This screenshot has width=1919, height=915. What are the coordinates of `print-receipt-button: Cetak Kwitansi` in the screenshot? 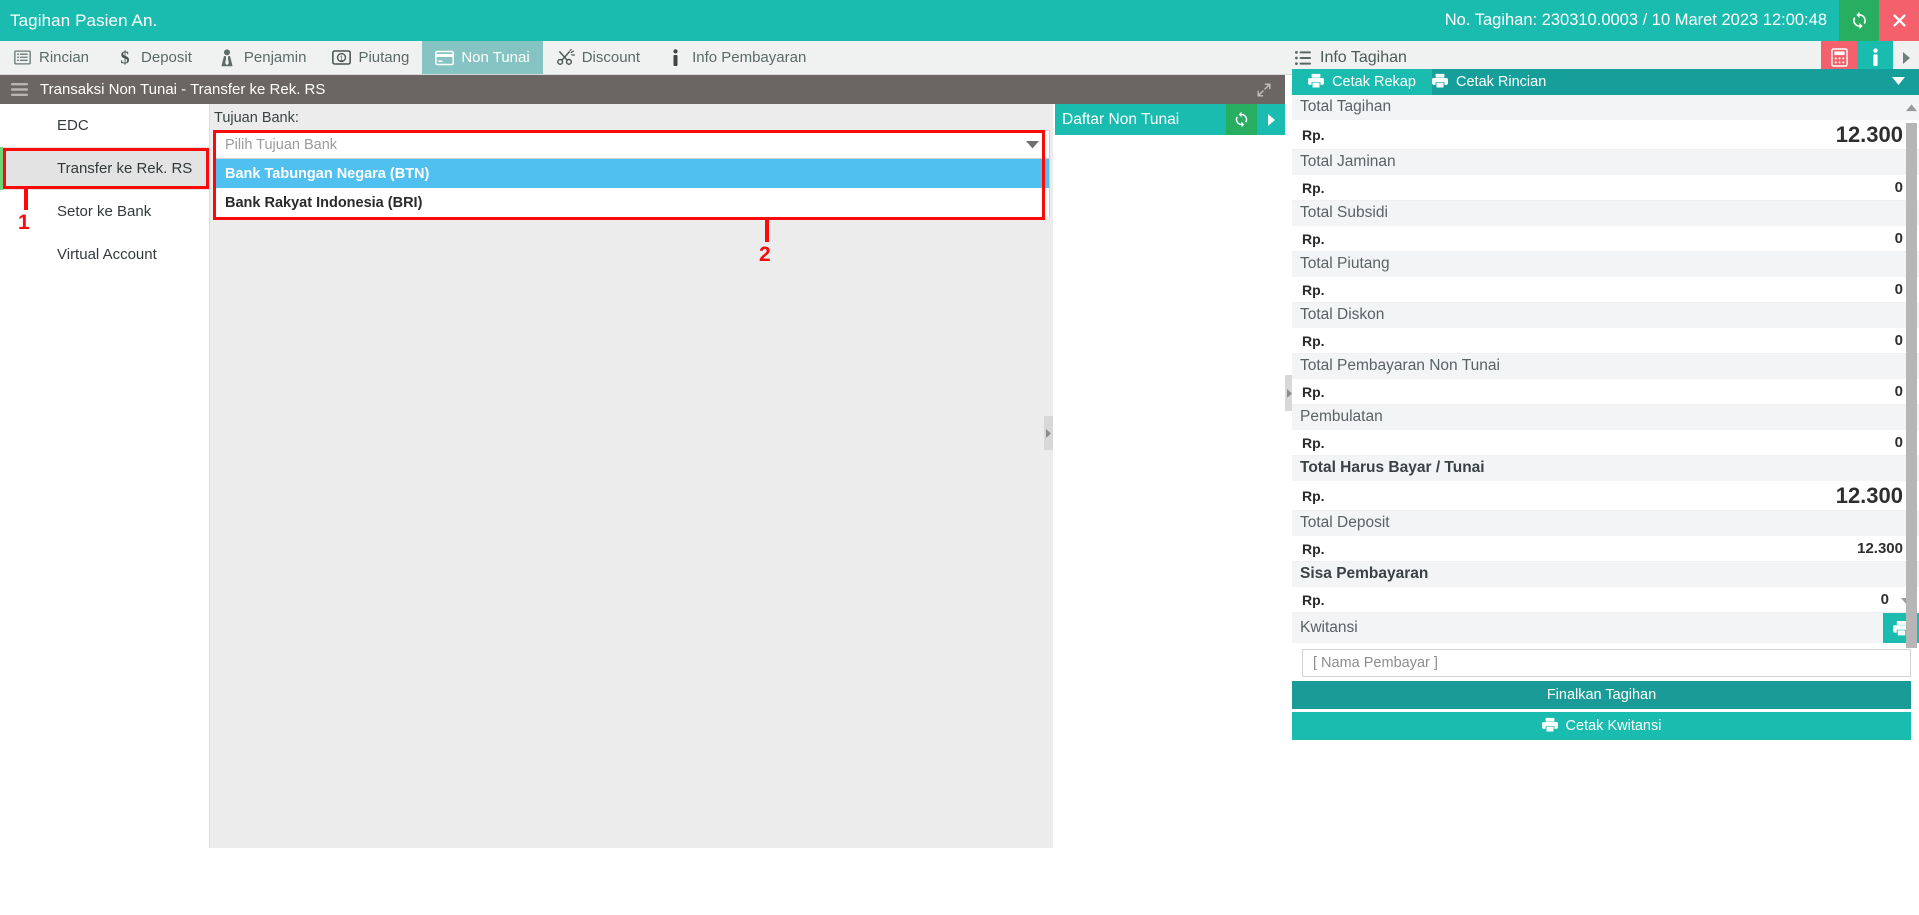 It's located at (1601, 726).